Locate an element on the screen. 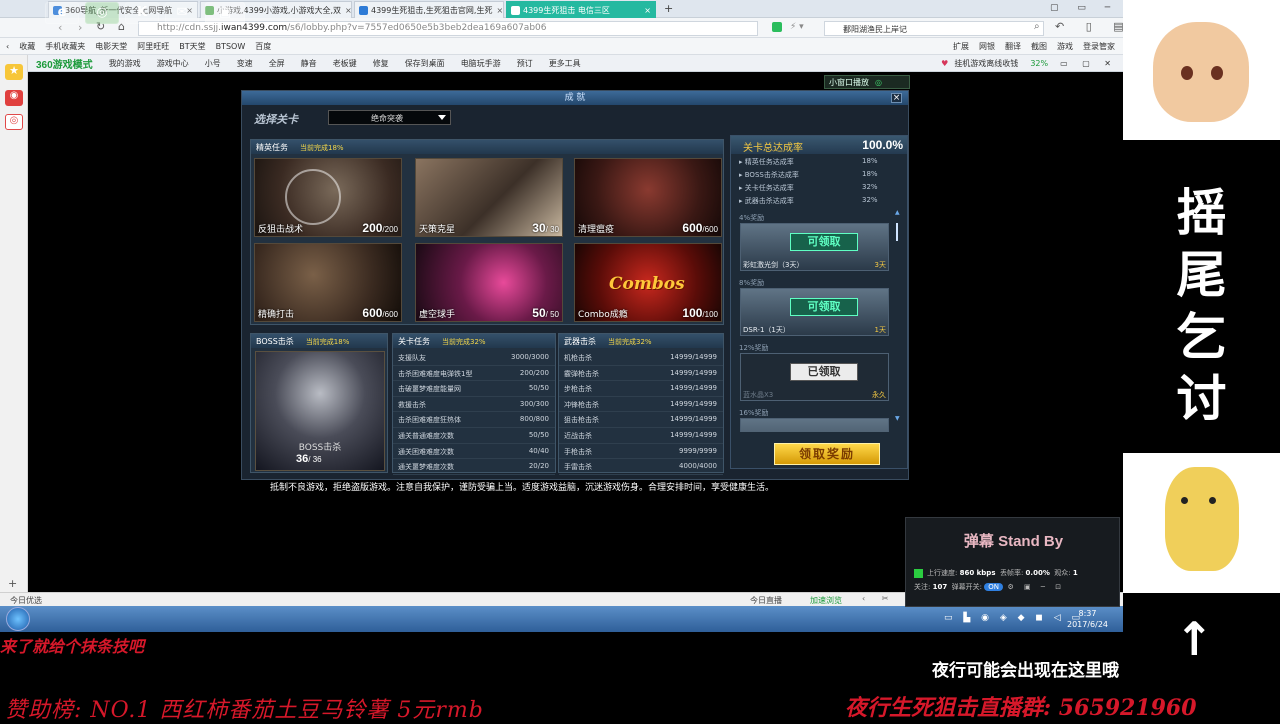  doge-eye is located at coordinates (1184, 500).